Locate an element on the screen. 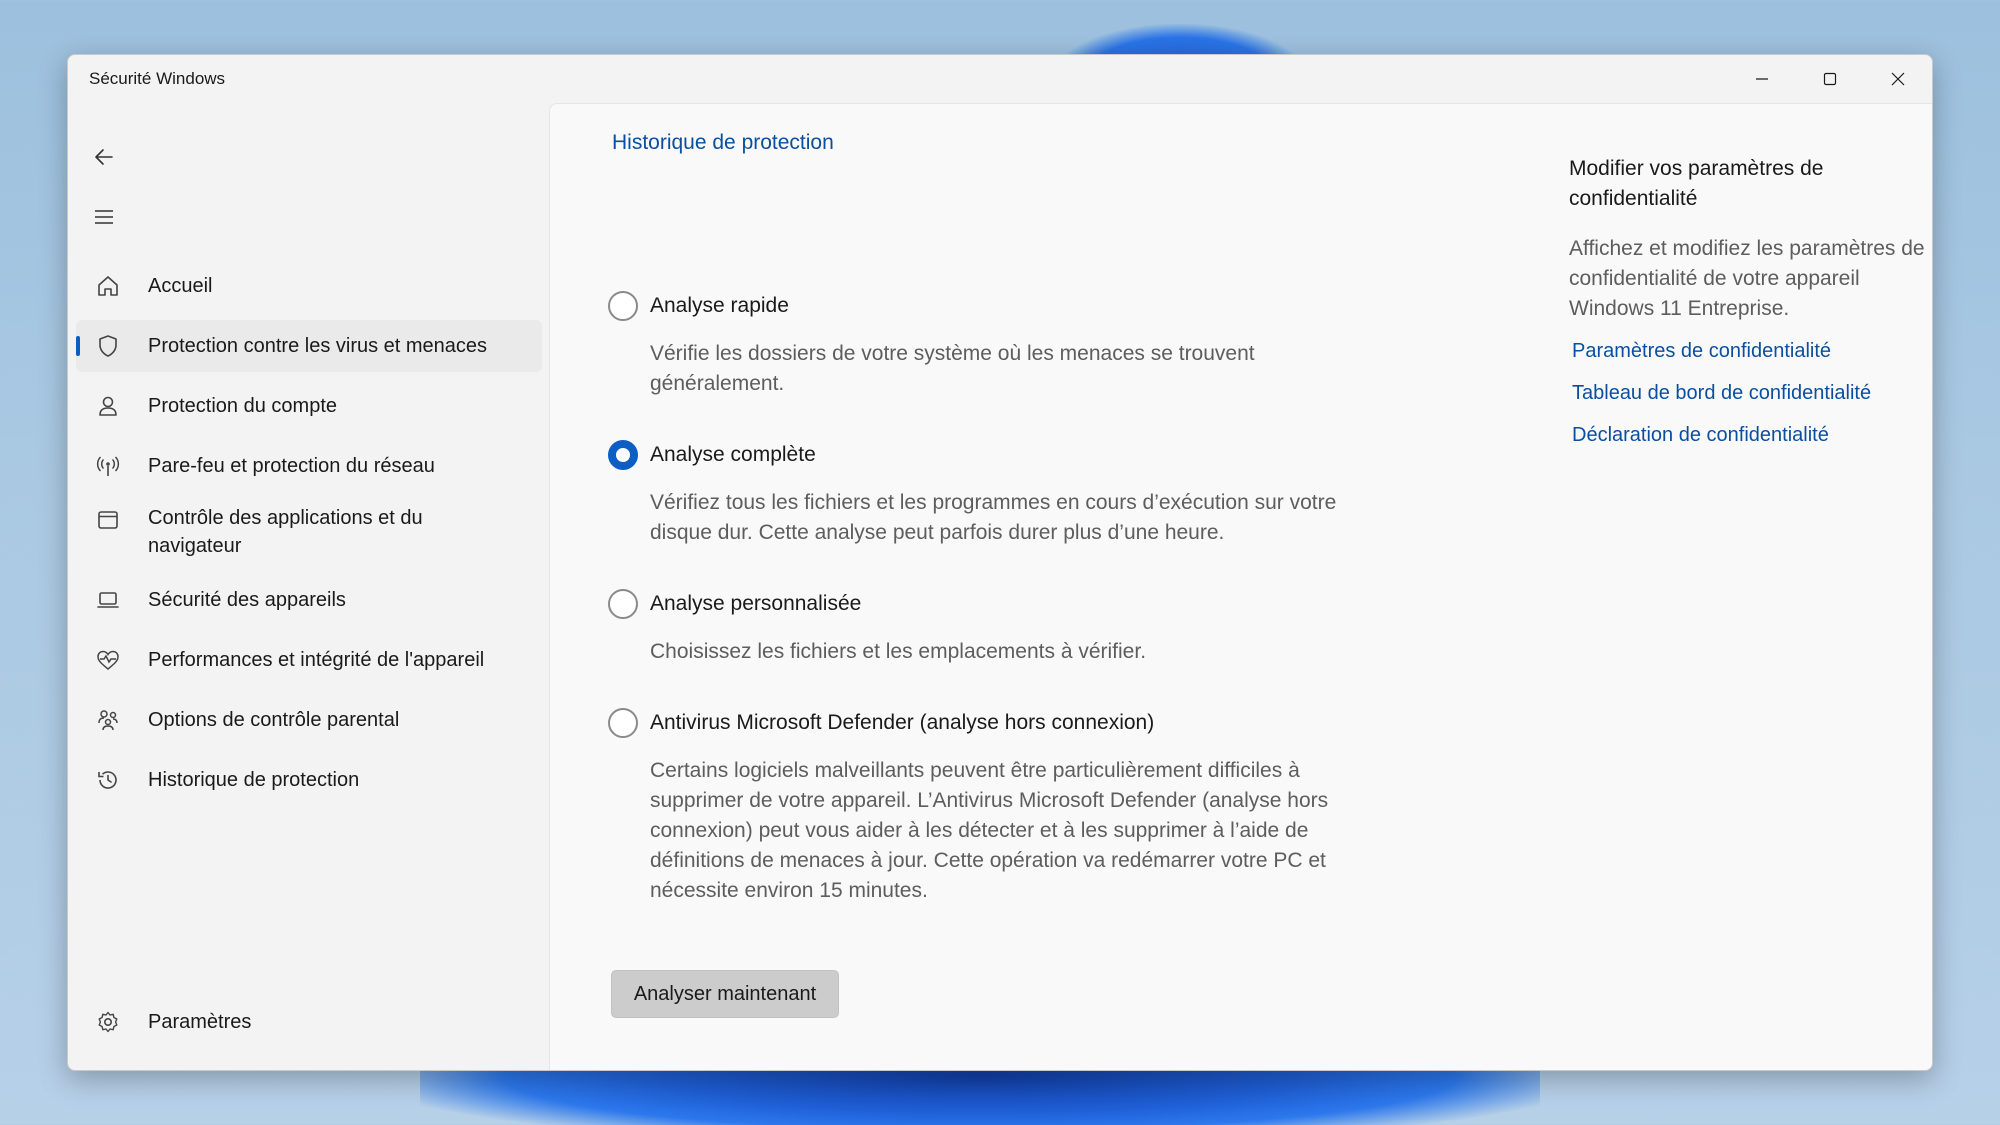  hamburger-icon is located at coordinates (104, 217).